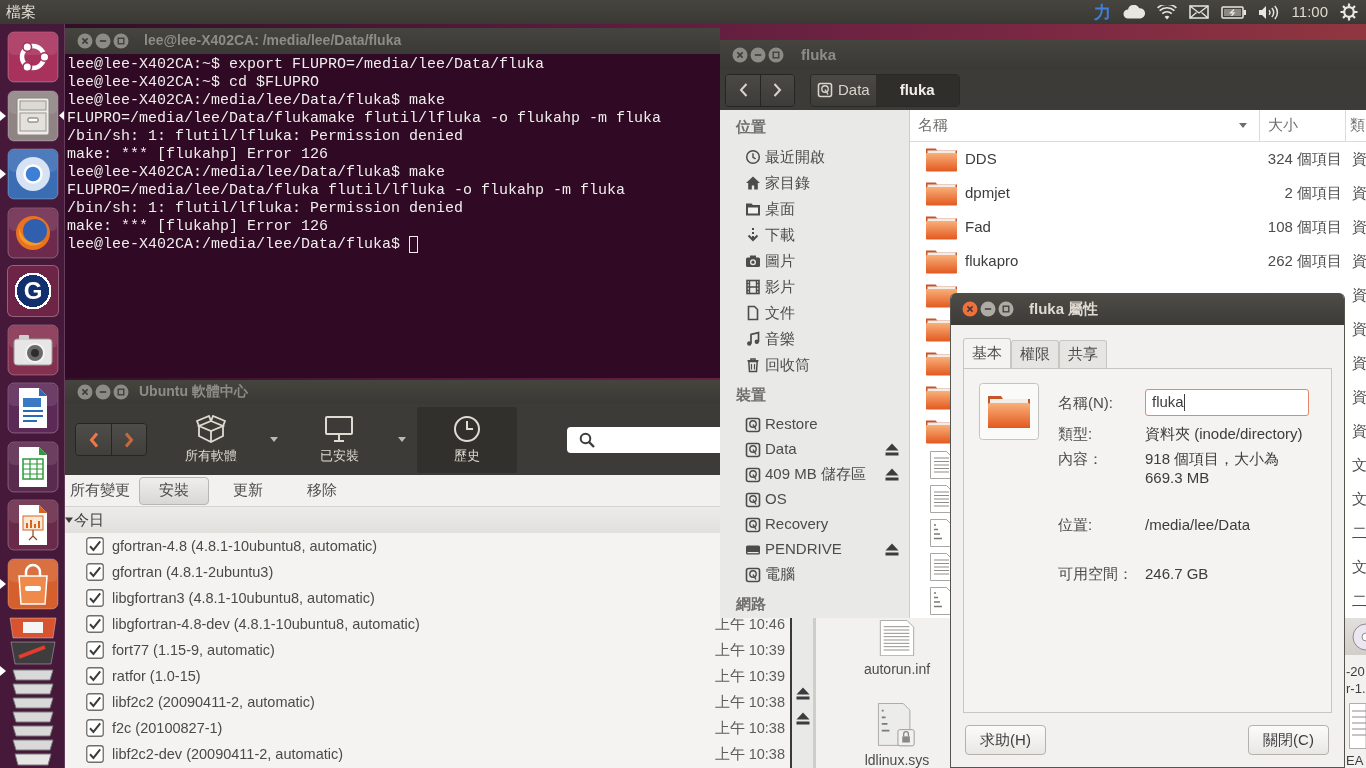 The image size is (1366, 768). Describe the element at coordinates (33, 291) in the screenshot. I see `app-launcher-button: G` at that location.